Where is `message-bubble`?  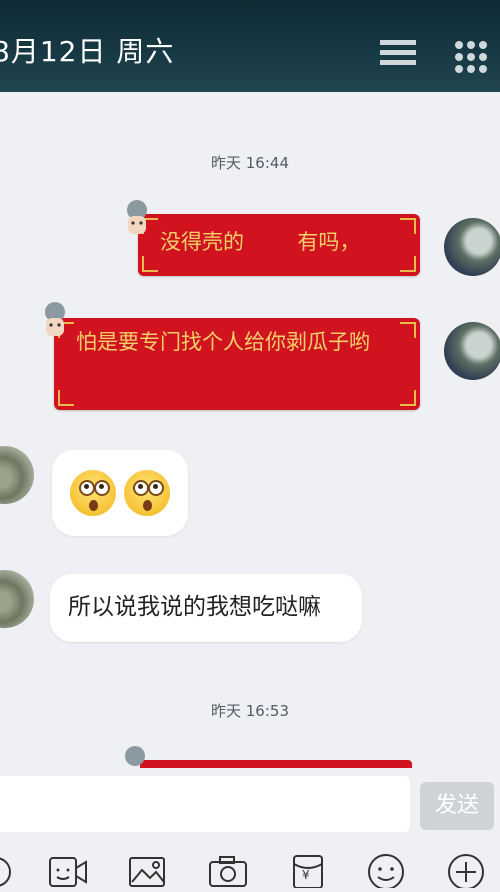
message-bubble is located at coordinates (120, 493).